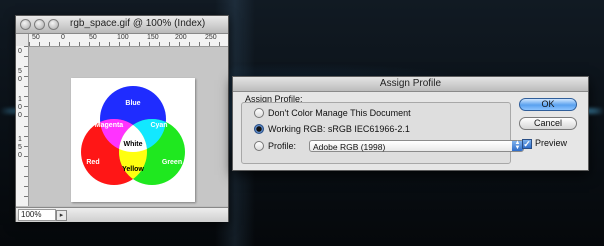 The width and height of the screenshot is (604, 246). I want to click on label-cyan: Cyan, so click(158, 125).